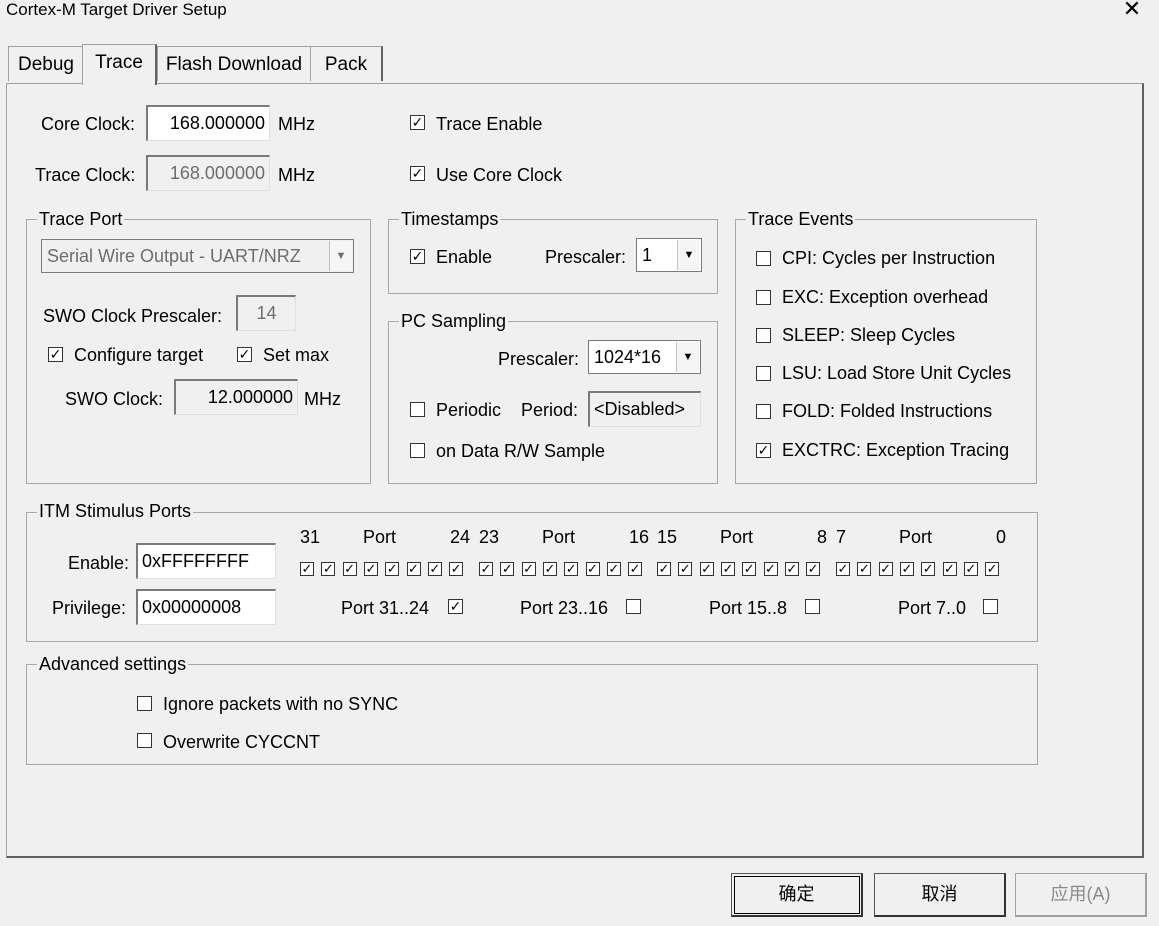 The width and height of the screenshot is (1159, 926). What do you see at coordinates (669, 255) in the screenshot?
I see `timestamps-prescaler-select: 1 ▼` at bounding box center [669, 255].